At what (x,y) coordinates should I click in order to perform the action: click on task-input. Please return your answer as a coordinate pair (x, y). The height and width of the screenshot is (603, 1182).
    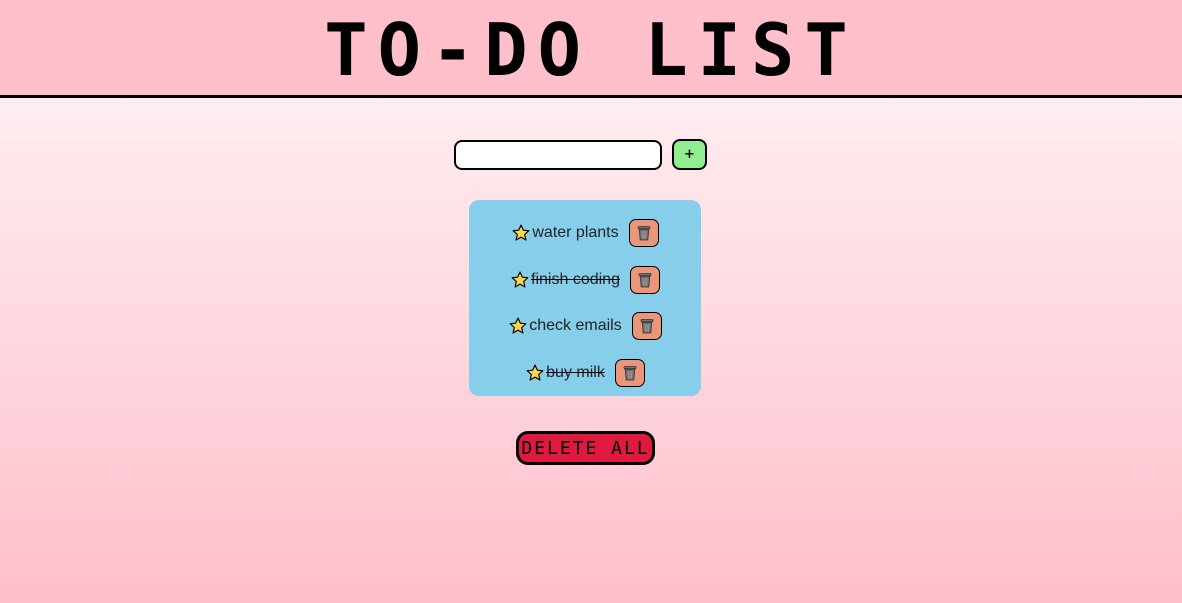
    Looking at the image, I should click on (558, 154).